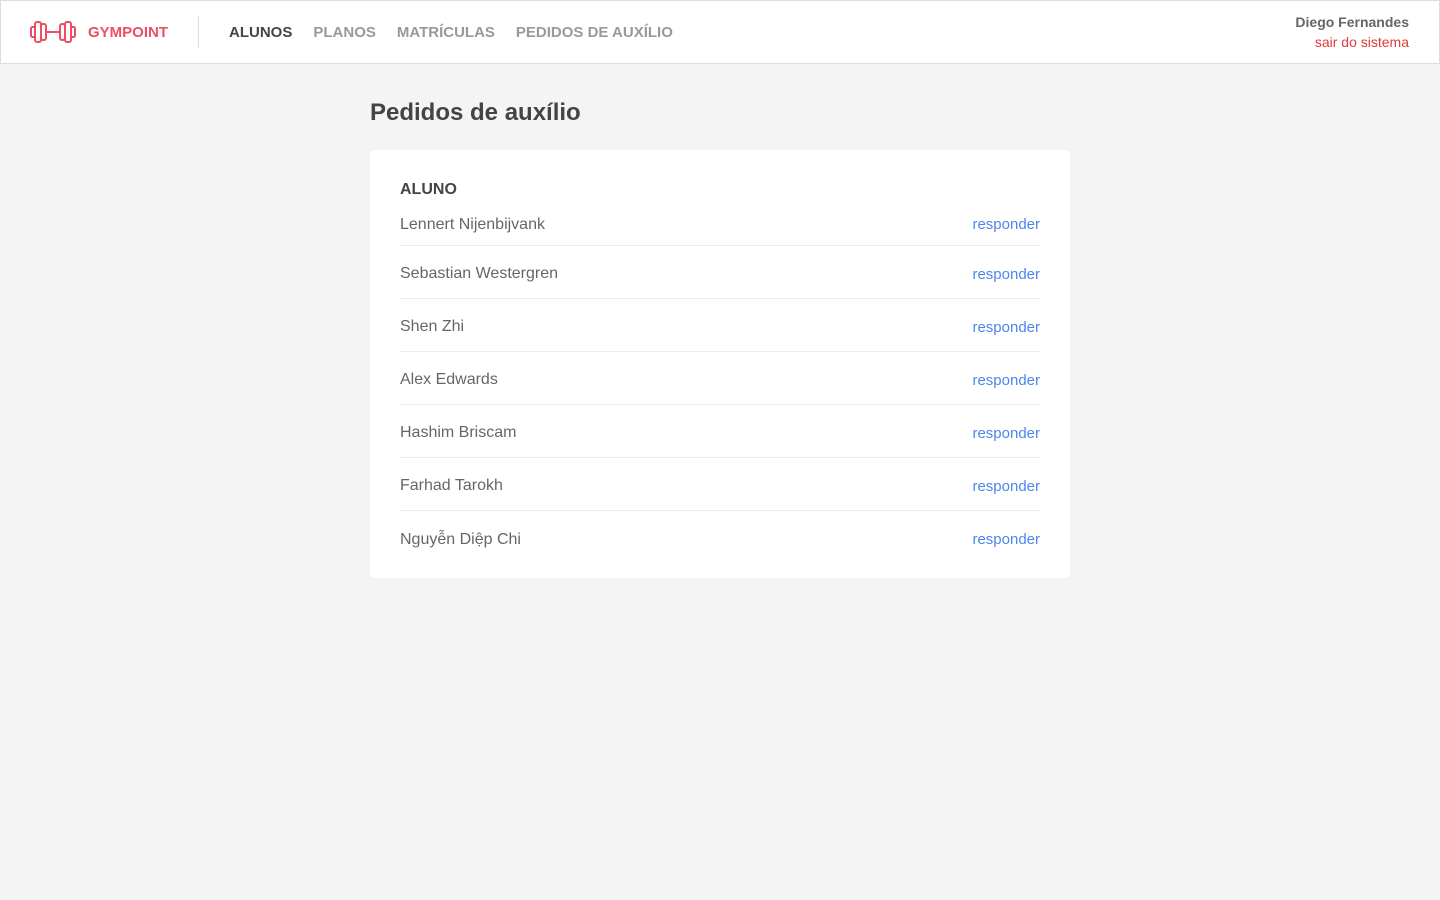 Image resolution: width=1440 pixels, height=900 pixels. What do you see at coordinates (428, 189) in the screenshot?
I see `column-header-aluno: ALUNO` at bounding box center [428, 189].